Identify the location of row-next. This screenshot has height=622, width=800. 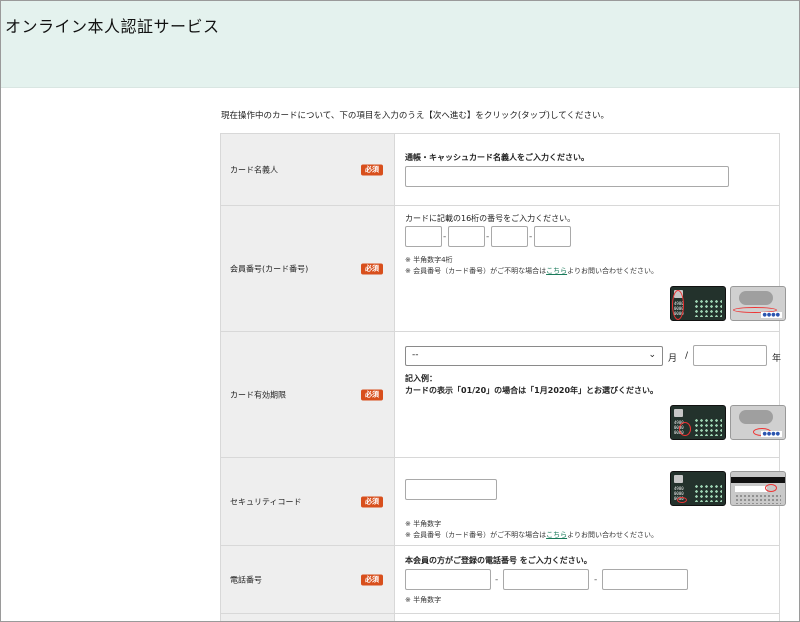
(500, 617).